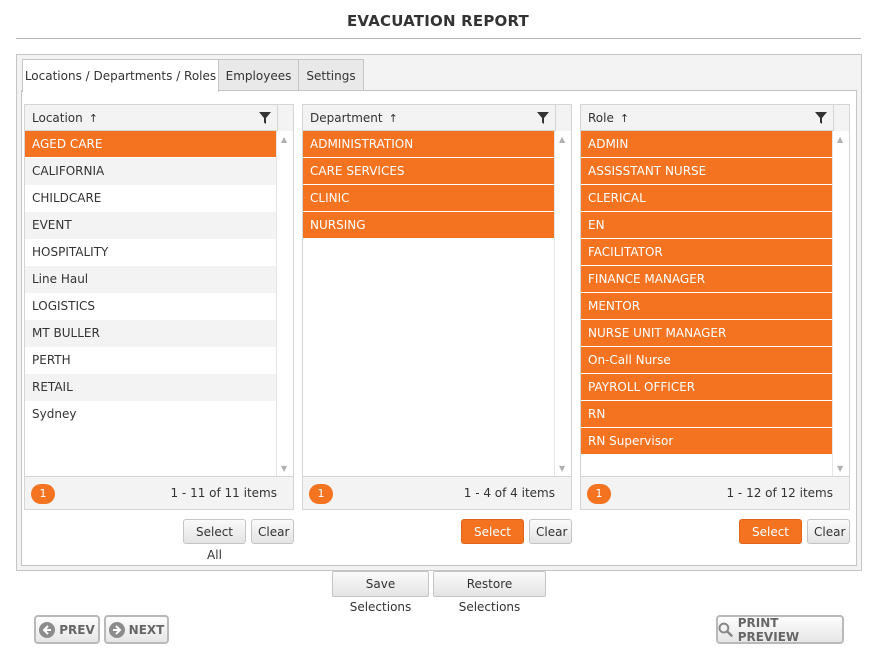 Image resolution: width=876 pixels, height=659 pixels. I want to click on column-header-department: Department ↑, so click(354, 118).